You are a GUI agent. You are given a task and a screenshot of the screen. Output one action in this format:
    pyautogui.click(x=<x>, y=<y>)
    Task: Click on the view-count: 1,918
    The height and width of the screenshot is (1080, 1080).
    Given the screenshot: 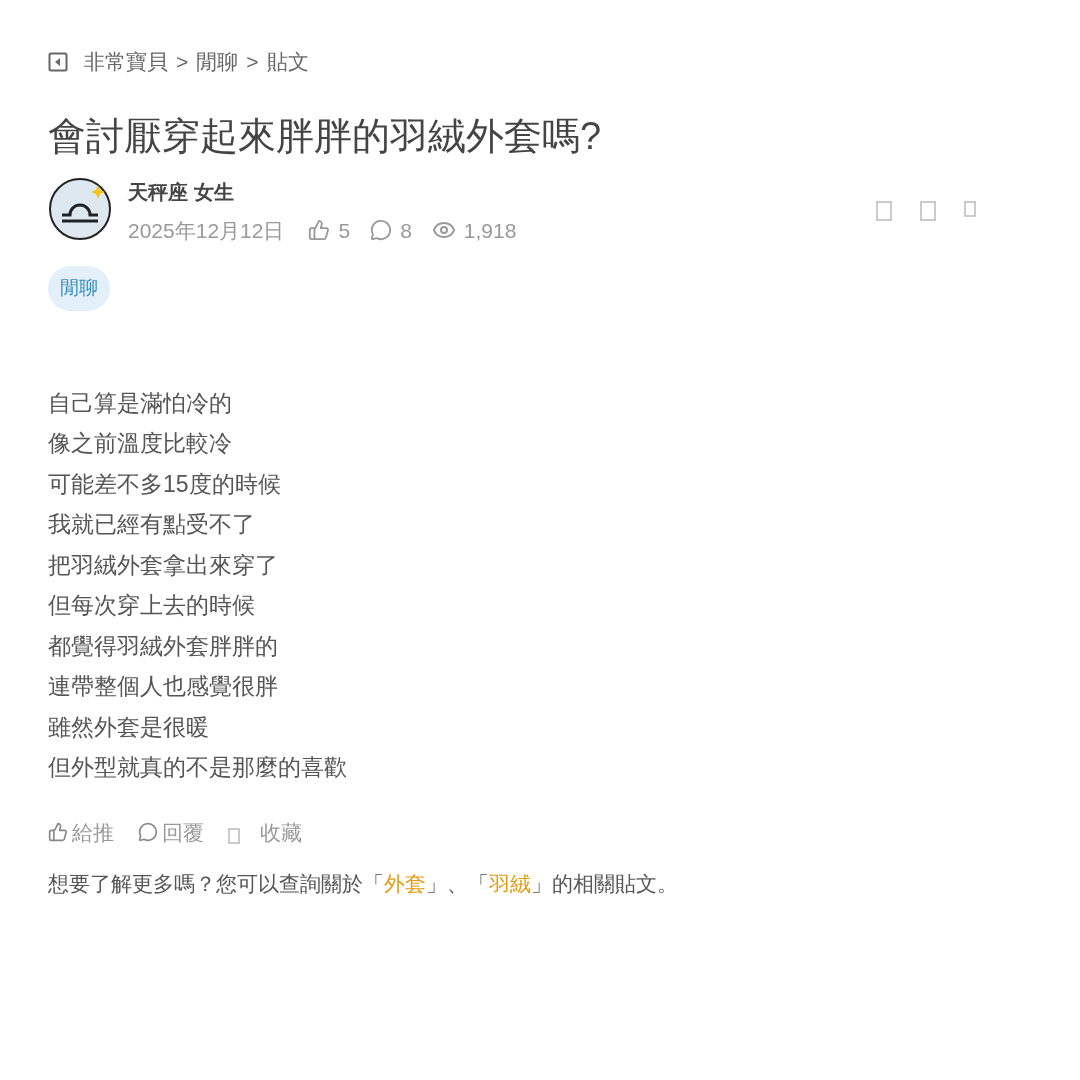 What is the action you would take?
    pyautogui.click(x=490, y=230)
    